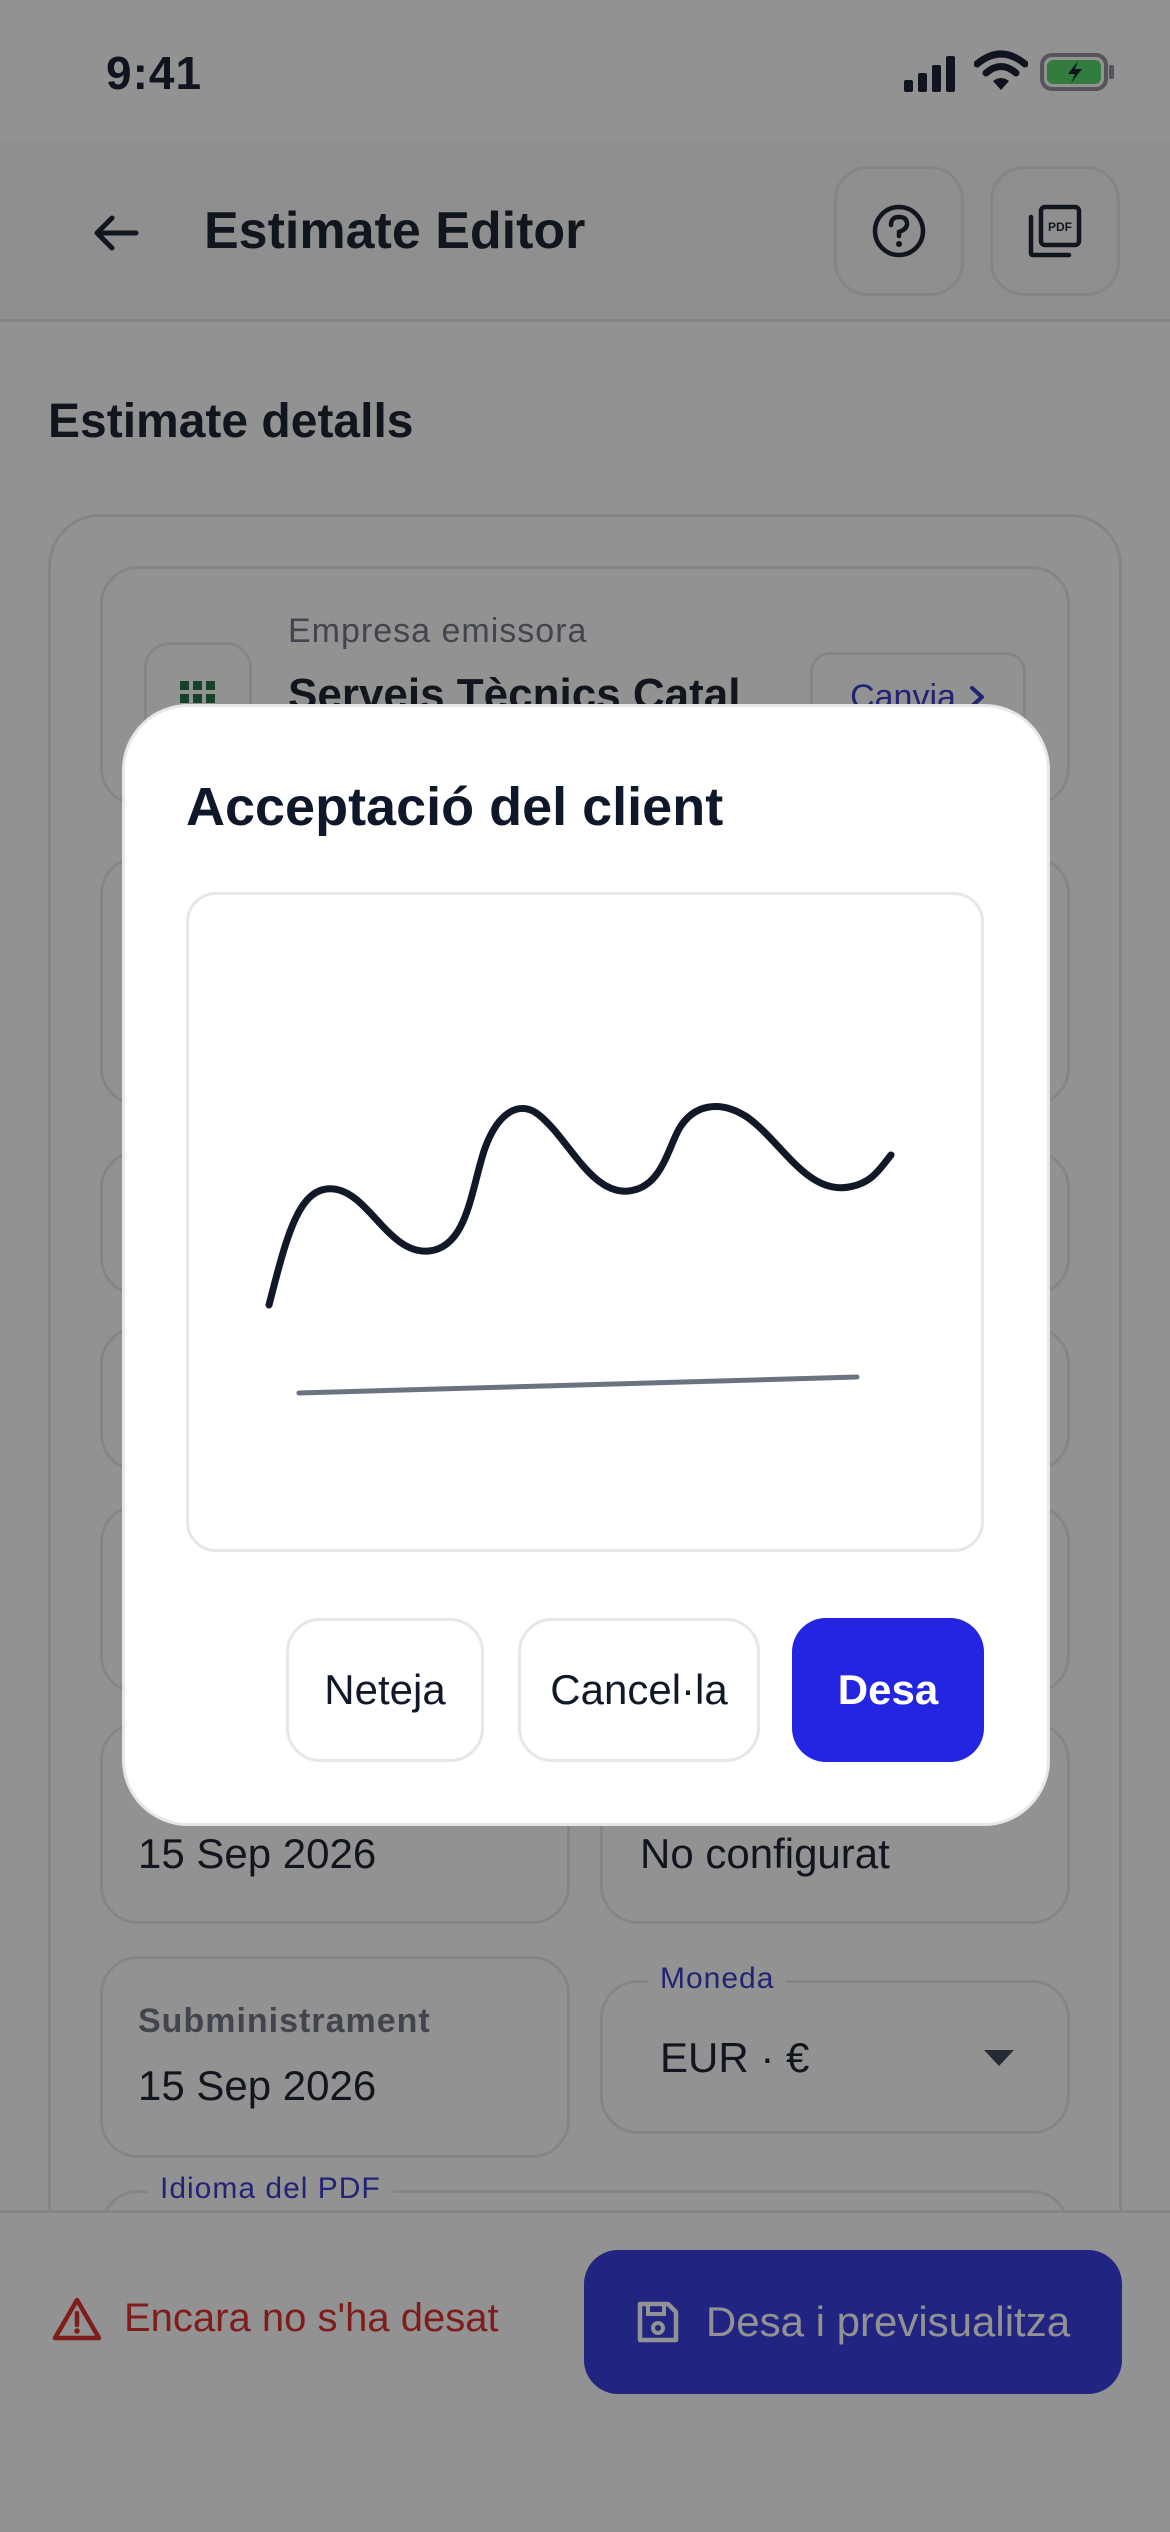  Describe the element at coordinates (888, 1690) in the screenshot. I see `save-signature-button: Desa` at that location.